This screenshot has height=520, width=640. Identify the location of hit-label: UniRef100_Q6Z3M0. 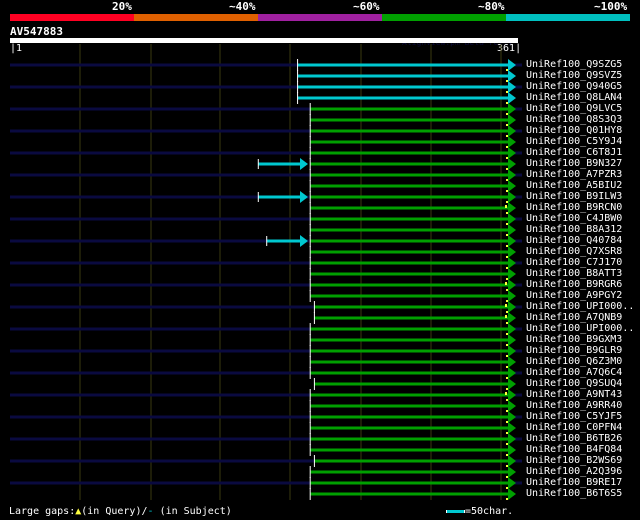
(574, 361).